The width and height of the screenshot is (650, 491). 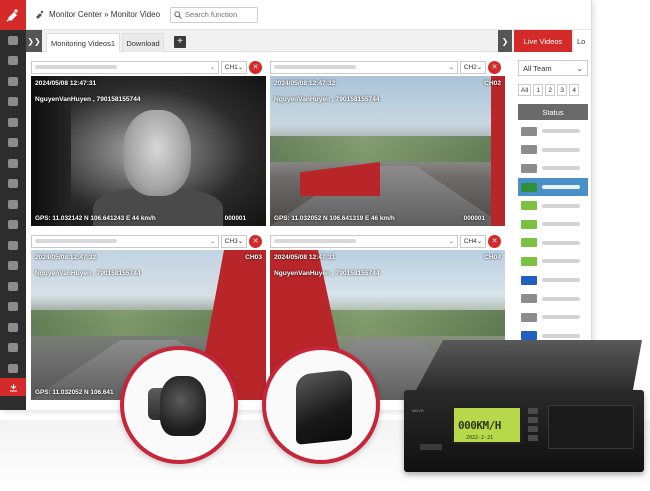 I want to click on video-driver: NguyenVanHuyen , 790158155744, so click(x=327, y=273).